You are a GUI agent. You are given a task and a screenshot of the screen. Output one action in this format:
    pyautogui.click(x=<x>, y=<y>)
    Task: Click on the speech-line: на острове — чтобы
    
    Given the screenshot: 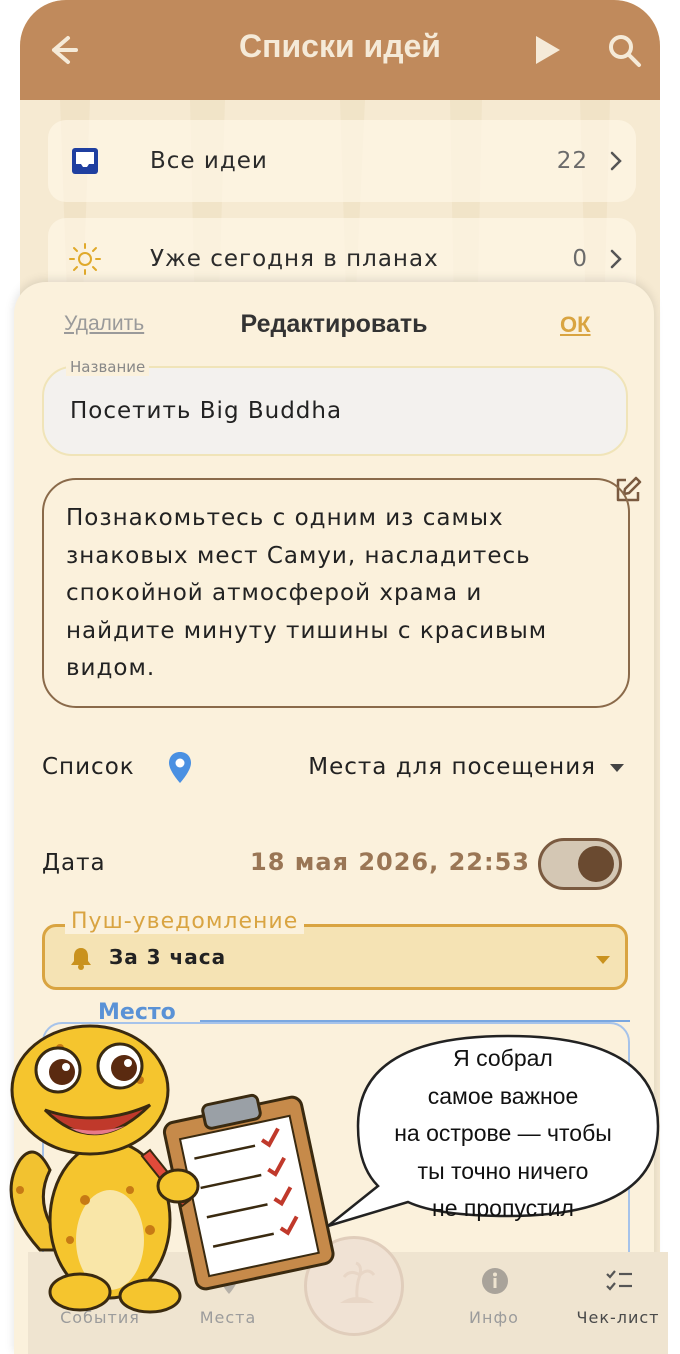 What is the action you would take?
    pyautogui.click(x=503, y=1133)
    